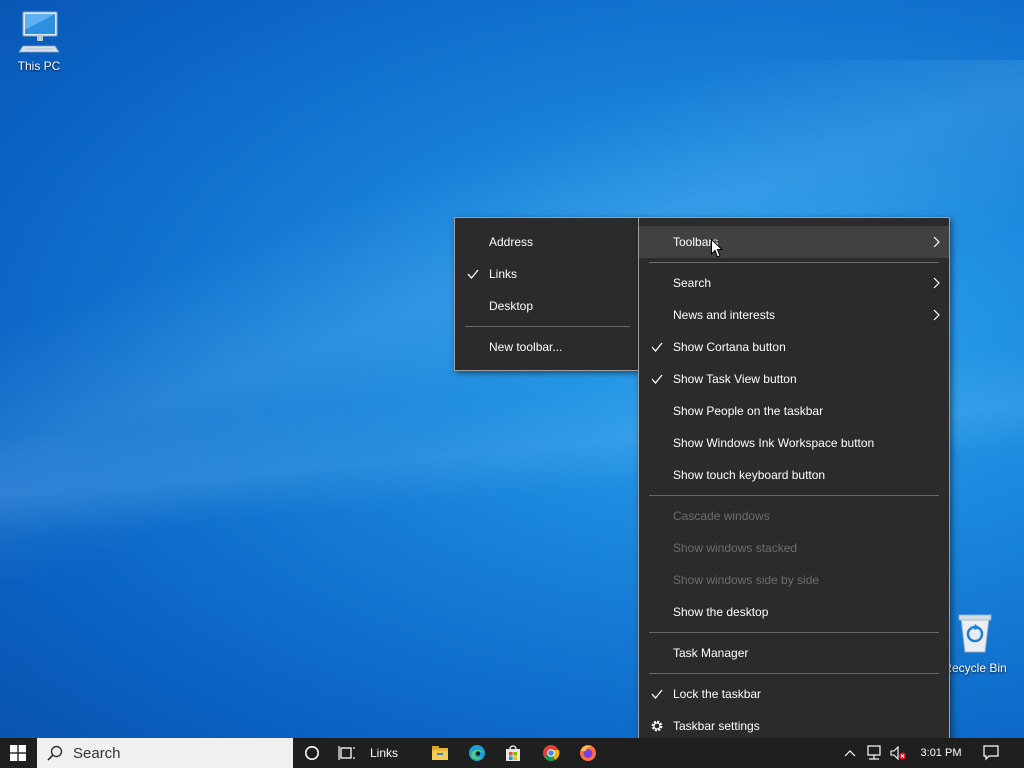 The width and height of the screenshot is (1024, 768). Describe the element at coordinates (717, 694) in the screenshot. I see `menu-item-label: Lock the taskbar` at that location.